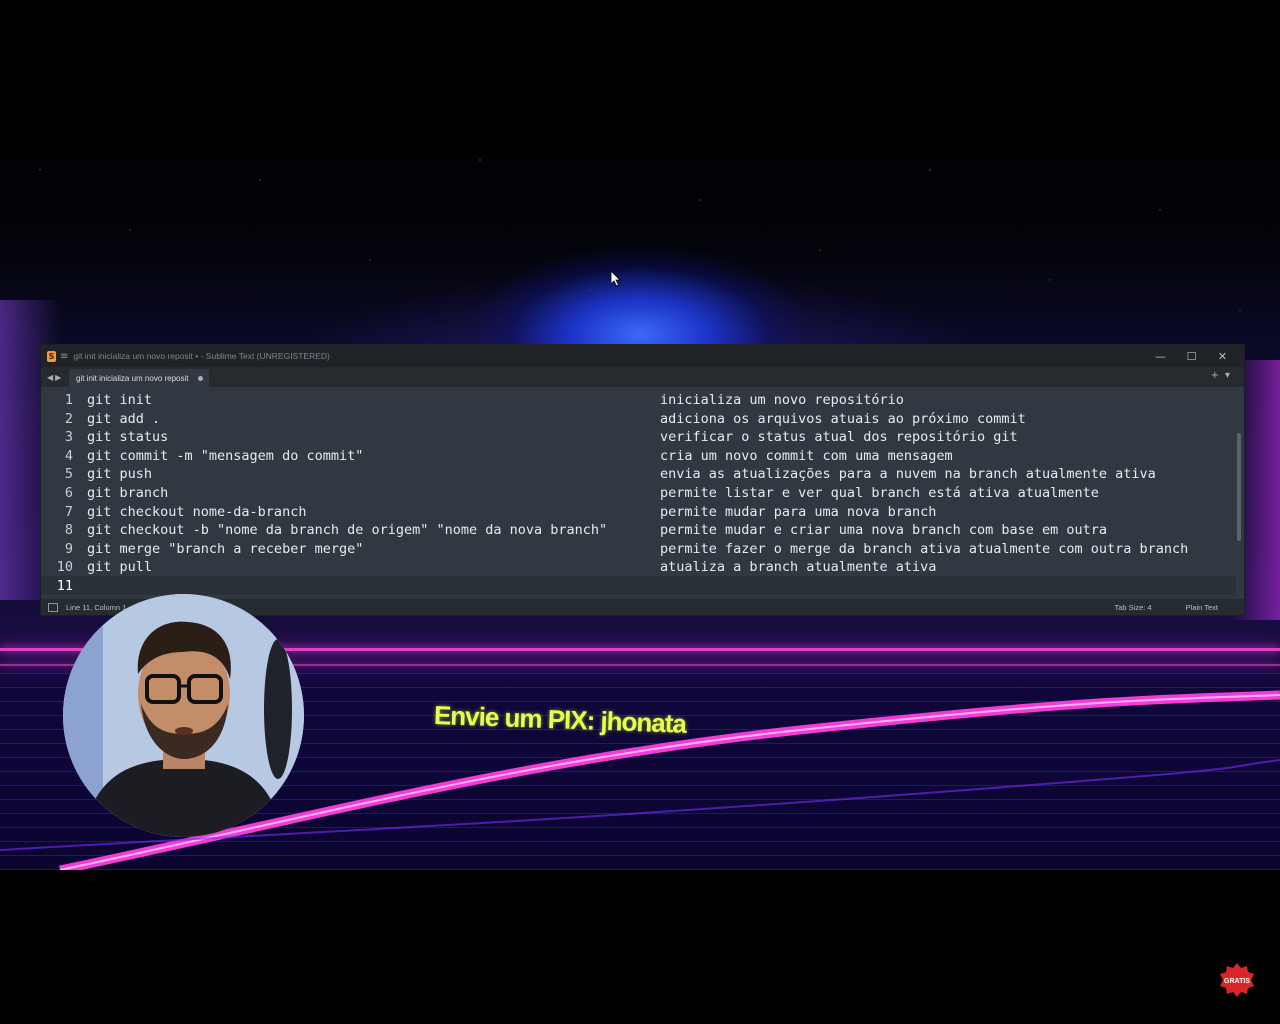 The width and height of the screenshot is (1280, 1024). What do you see at coordinates (68, 474) in the screenshot?
I see `line-number: 5` at bounding box center [68, 474].